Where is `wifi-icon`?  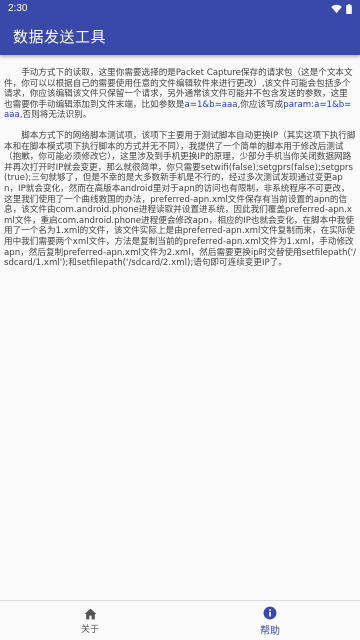
wifi-icon is located at coordinates (336, 9).